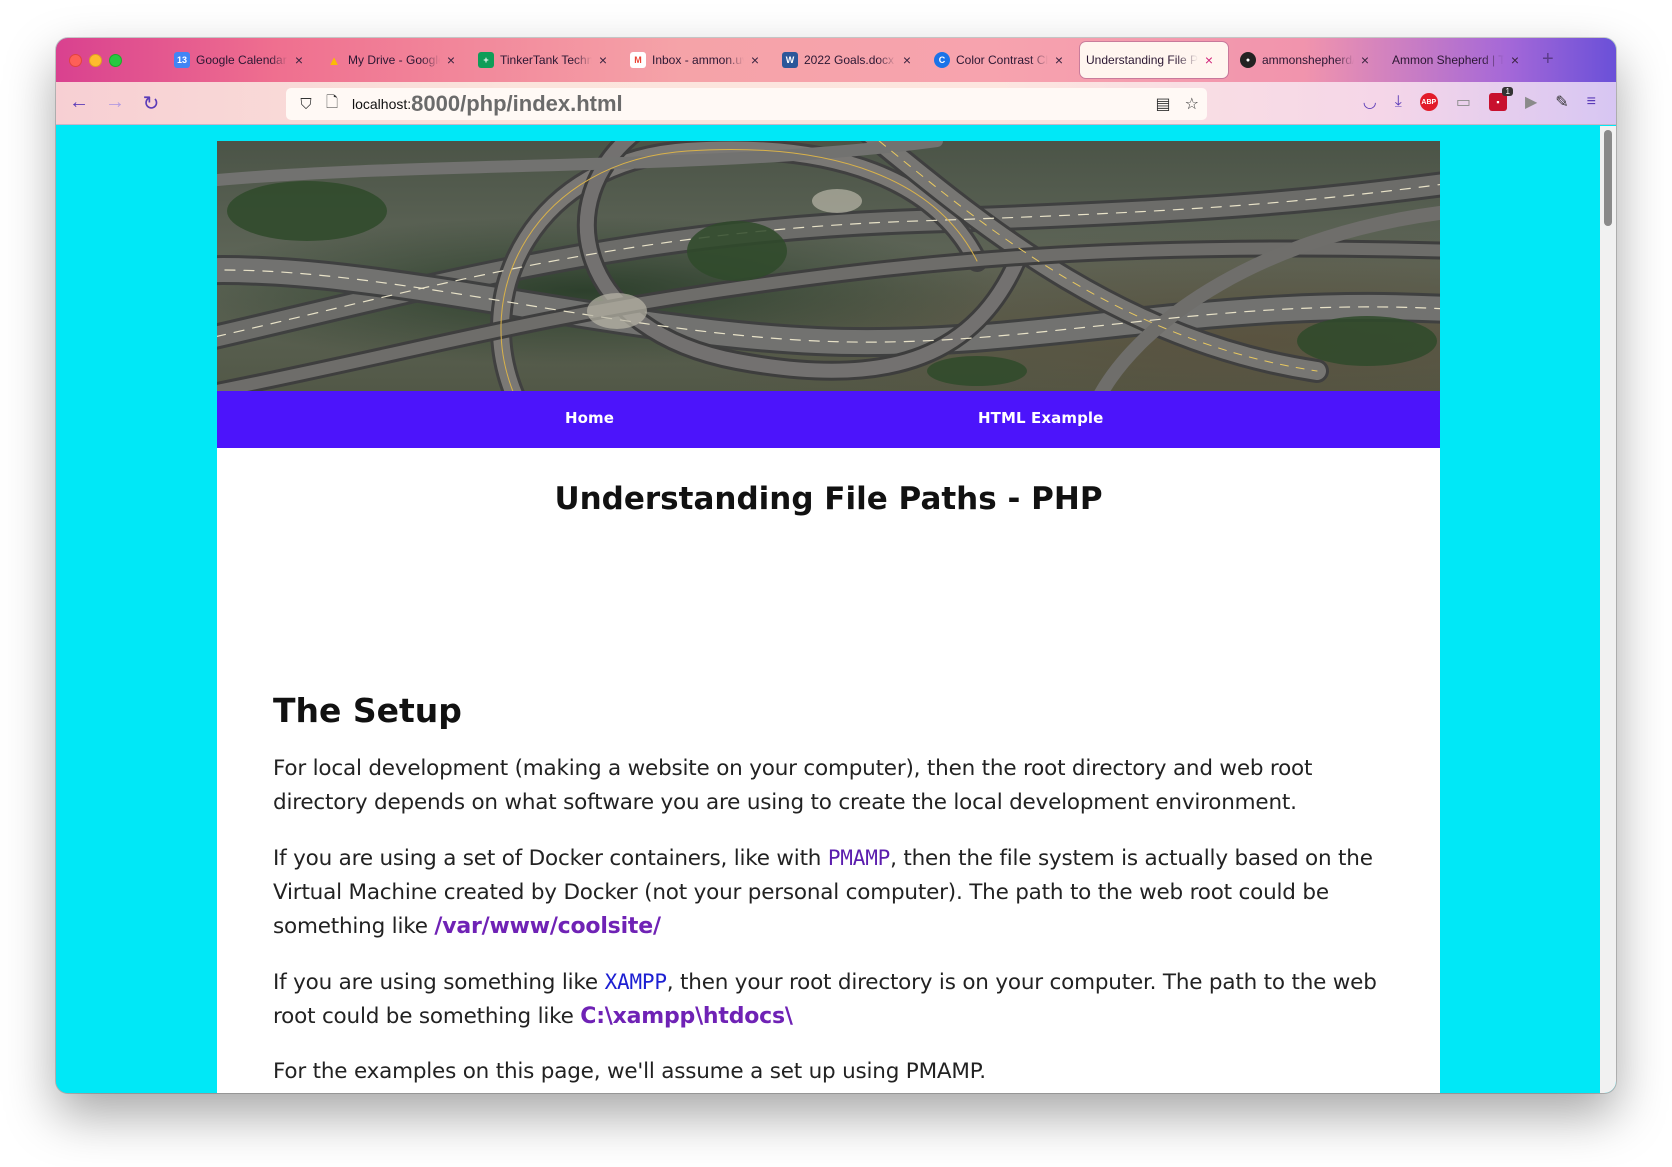 Image resolution: width=1672 pixels, height=1167 pixels. What do you see at coordinates (1463, 102) in the screenshot?
I see `document-icon: ▭` at bounding box center [1463, 102].